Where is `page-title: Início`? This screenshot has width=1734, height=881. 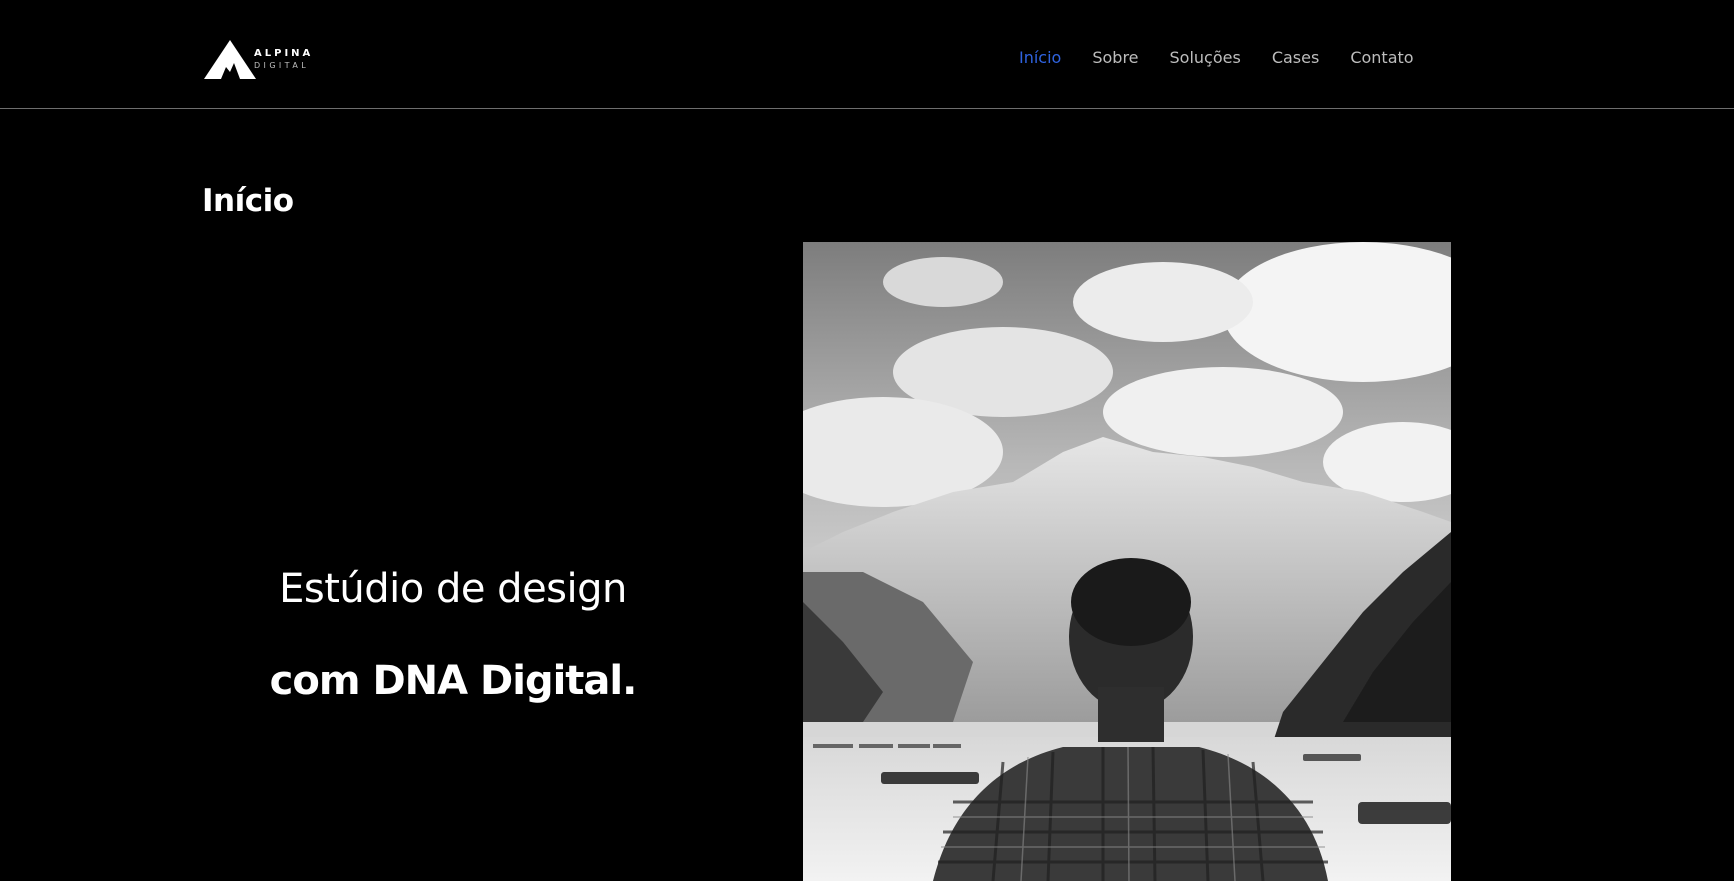
page-title: Início is located at coordinates (248, 201).